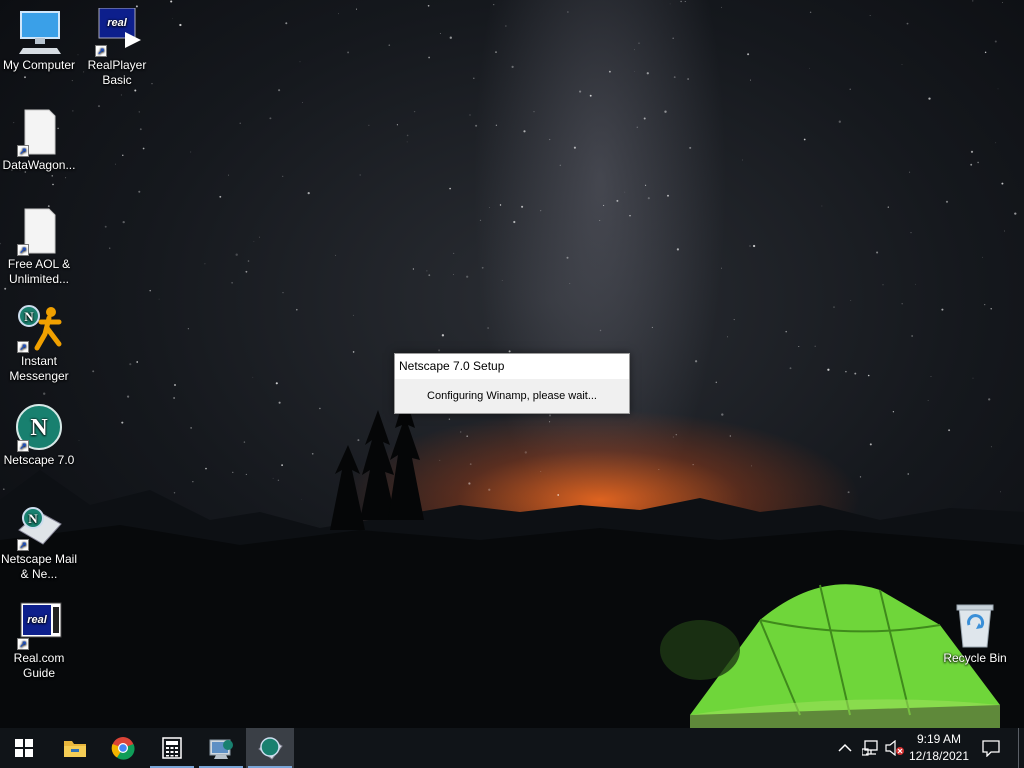  I want to click on system-clock: 9:19 AM 12/18/2021, so click(939, 748).